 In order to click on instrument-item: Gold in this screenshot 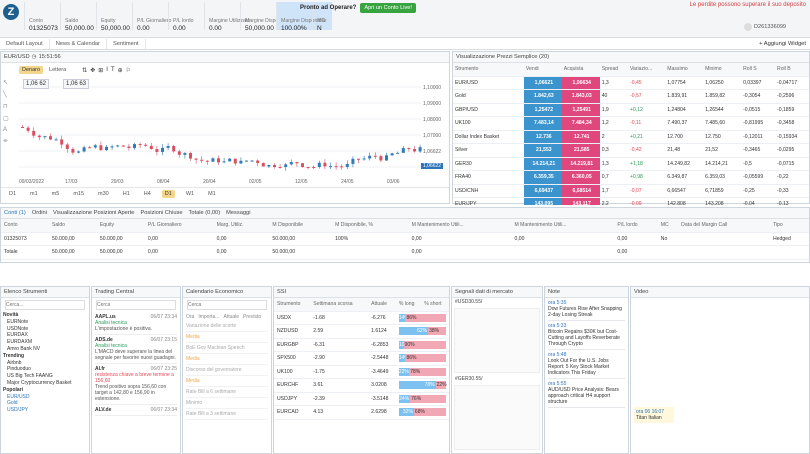, I will do `click(48, 403)`.